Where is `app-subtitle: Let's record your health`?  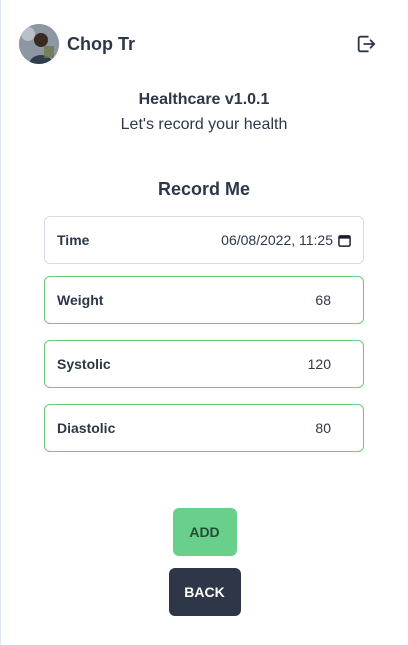
app-subtitle: Let's record your health is located at coordinates (204, 124).